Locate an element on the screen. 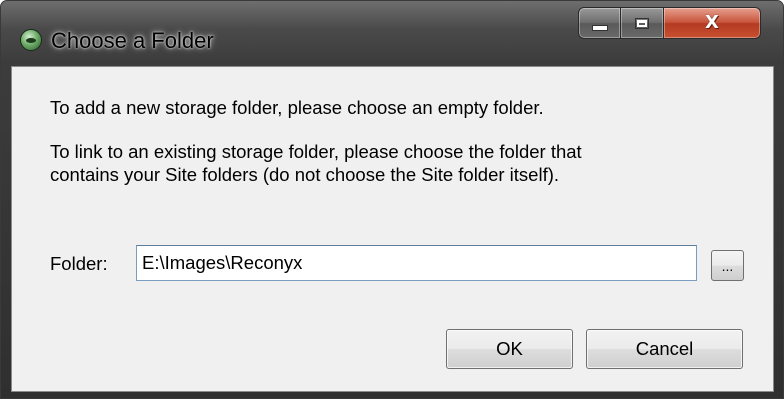 The height and width of the screenshot is (399, 784). window-controls: X is located at coordinates (669, 23).